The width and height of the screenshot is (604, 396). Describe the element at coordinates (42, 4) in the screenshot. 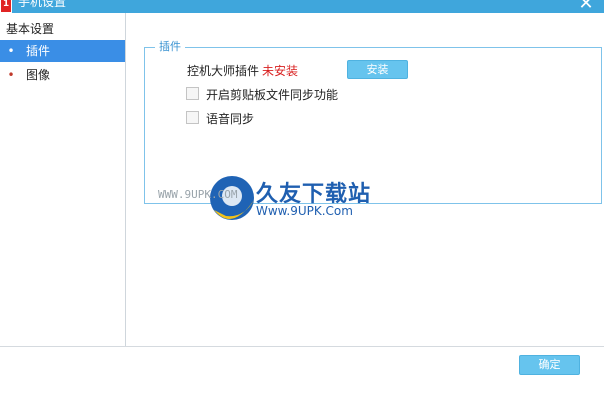

I see `window-title: 手机设置` at that location.